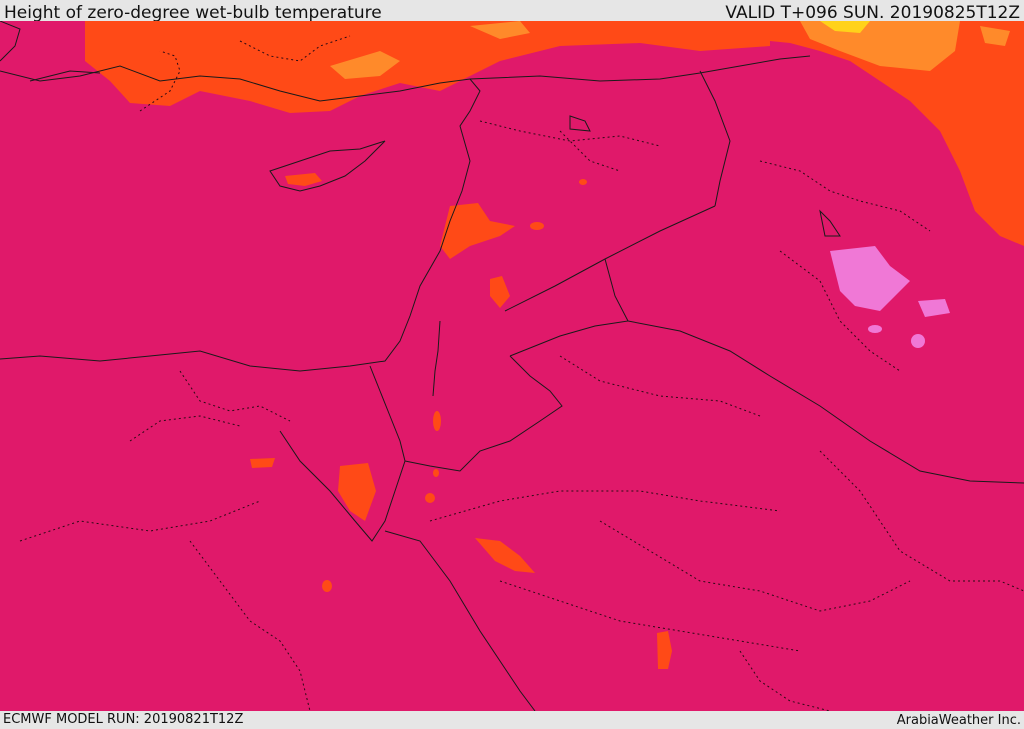 This screenshot has width=1024, height=729. Describe the element at coordinates (958, 720) in the screenshot. I see `credit-label: ArabiaWeather Inc.` at that location.